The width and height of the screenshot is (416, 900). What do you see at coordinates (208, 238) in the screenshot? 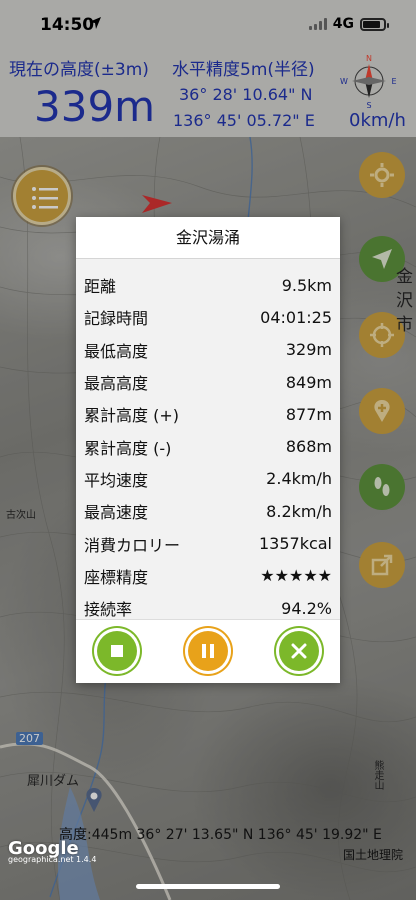
I see `dialog-title: 金沢湯涌` at bounding box center [208, 238].